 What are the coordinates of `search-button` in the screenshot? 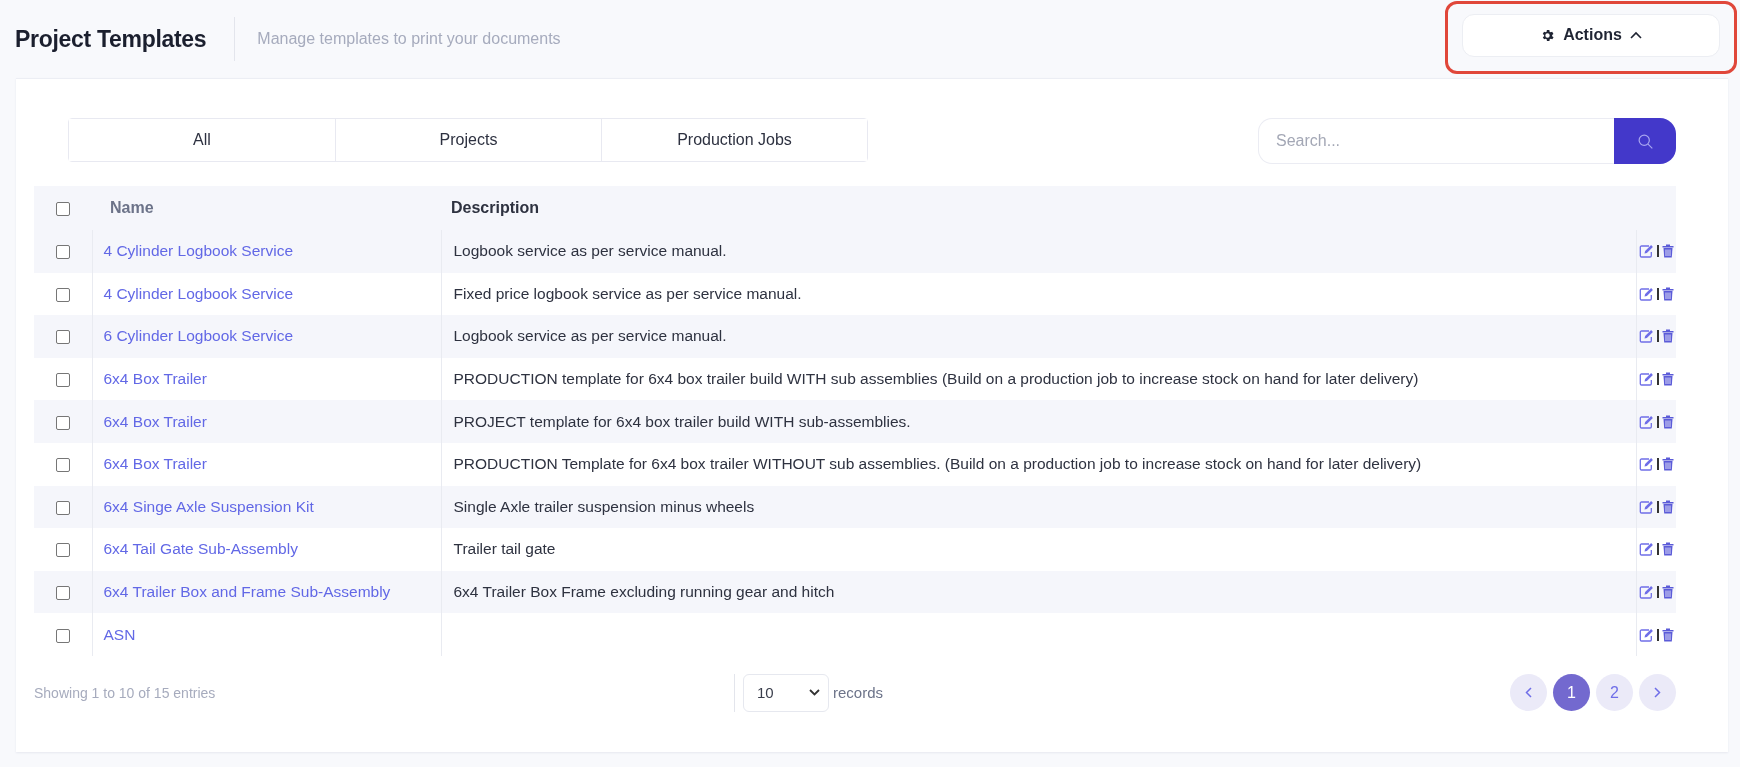 It's located at (1645, 141).